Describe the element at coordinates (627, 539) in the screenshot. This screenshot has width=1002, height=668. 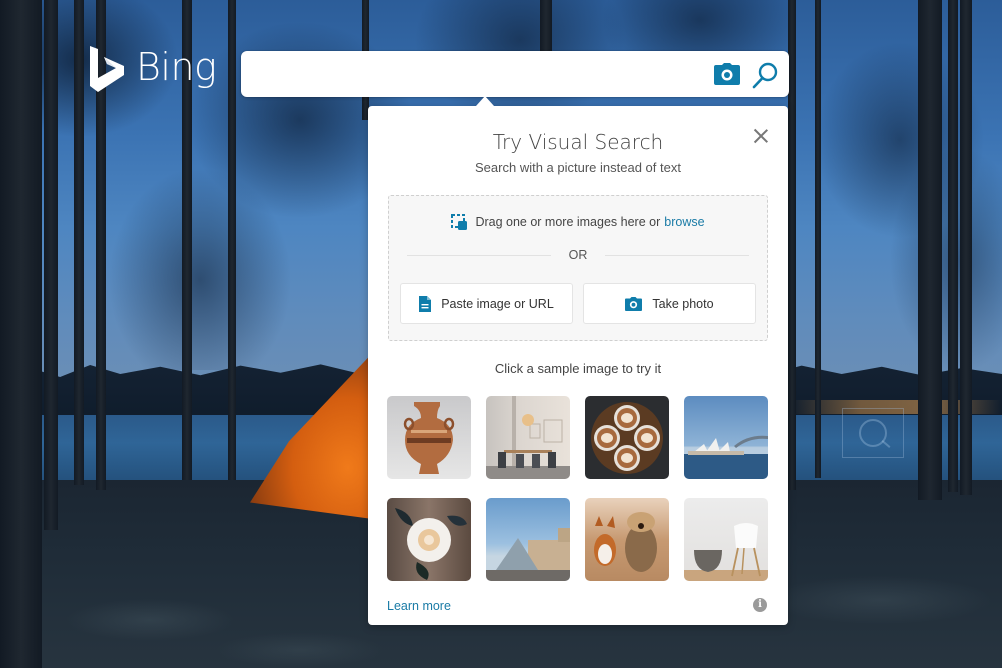
I see `sample-image-dogs-running` at that location.